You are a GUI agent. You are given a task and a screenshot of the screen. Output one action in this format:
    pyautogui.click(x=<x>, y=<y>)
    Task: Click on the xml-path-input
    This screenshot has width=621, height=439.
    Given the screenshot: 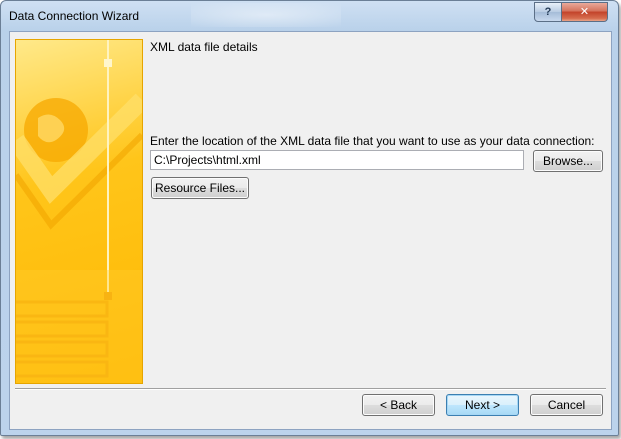 What is the action you would take?
    pyautogui.click(x=337, y=160)
    